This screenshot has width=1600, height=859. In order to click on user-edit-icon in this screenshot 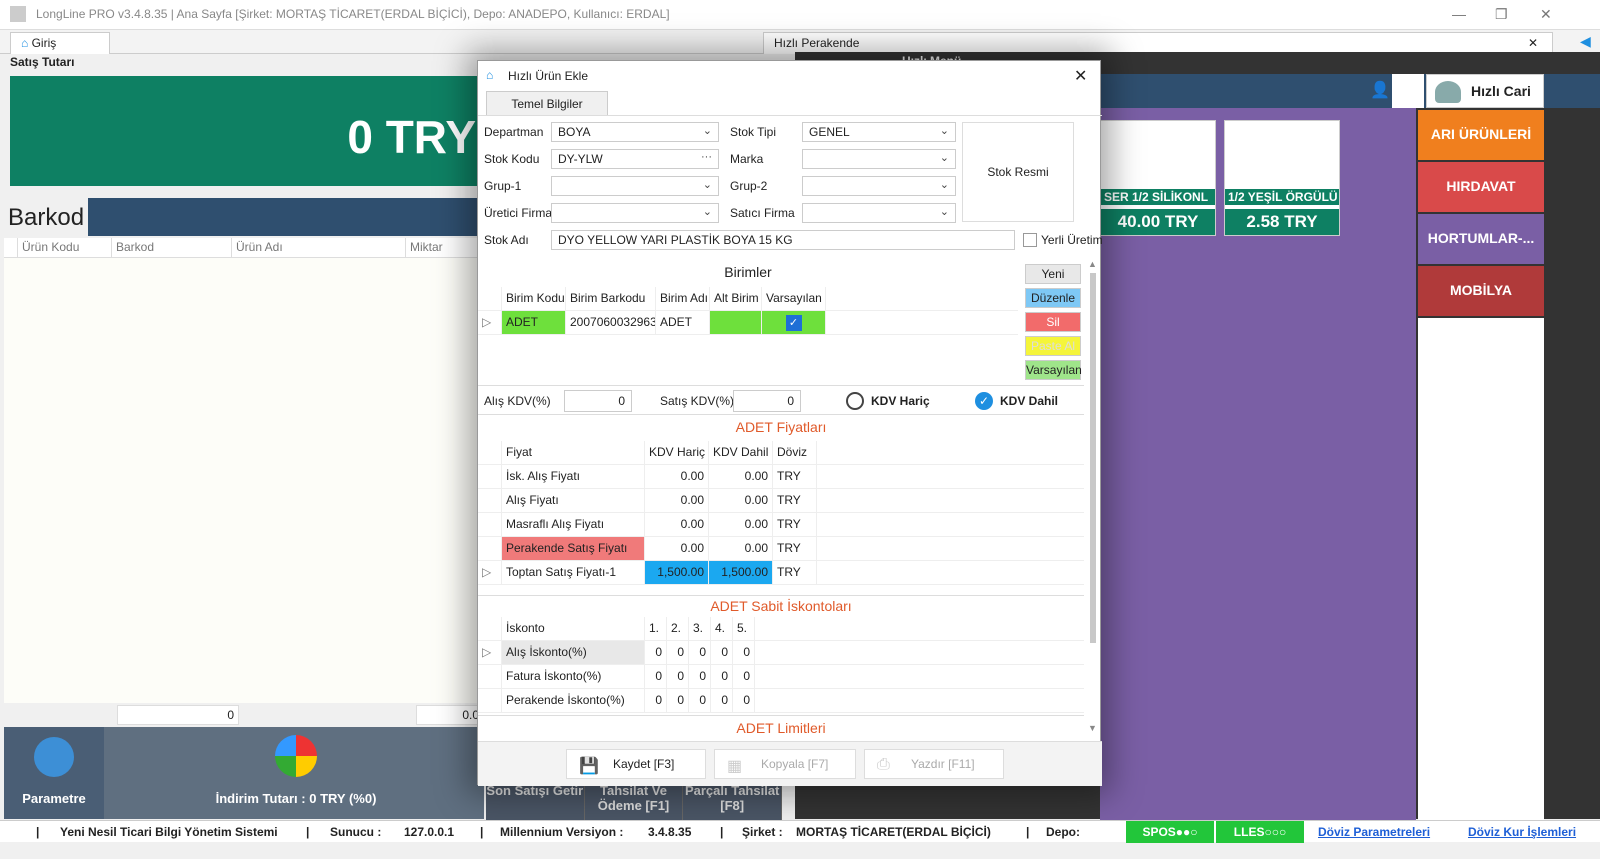, I will do `click(1408, 91)`.